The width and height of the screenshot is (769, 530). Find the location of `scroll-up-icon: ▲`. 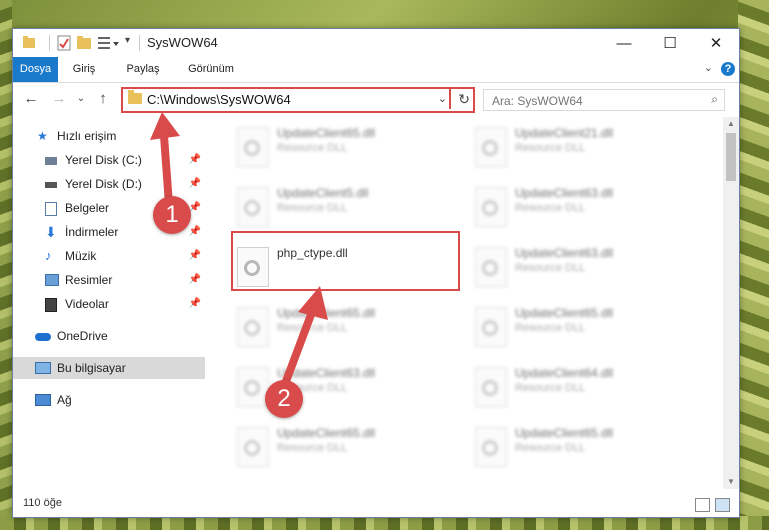

scroll-up-icon: ▲ is located at coordinates (731, 124).